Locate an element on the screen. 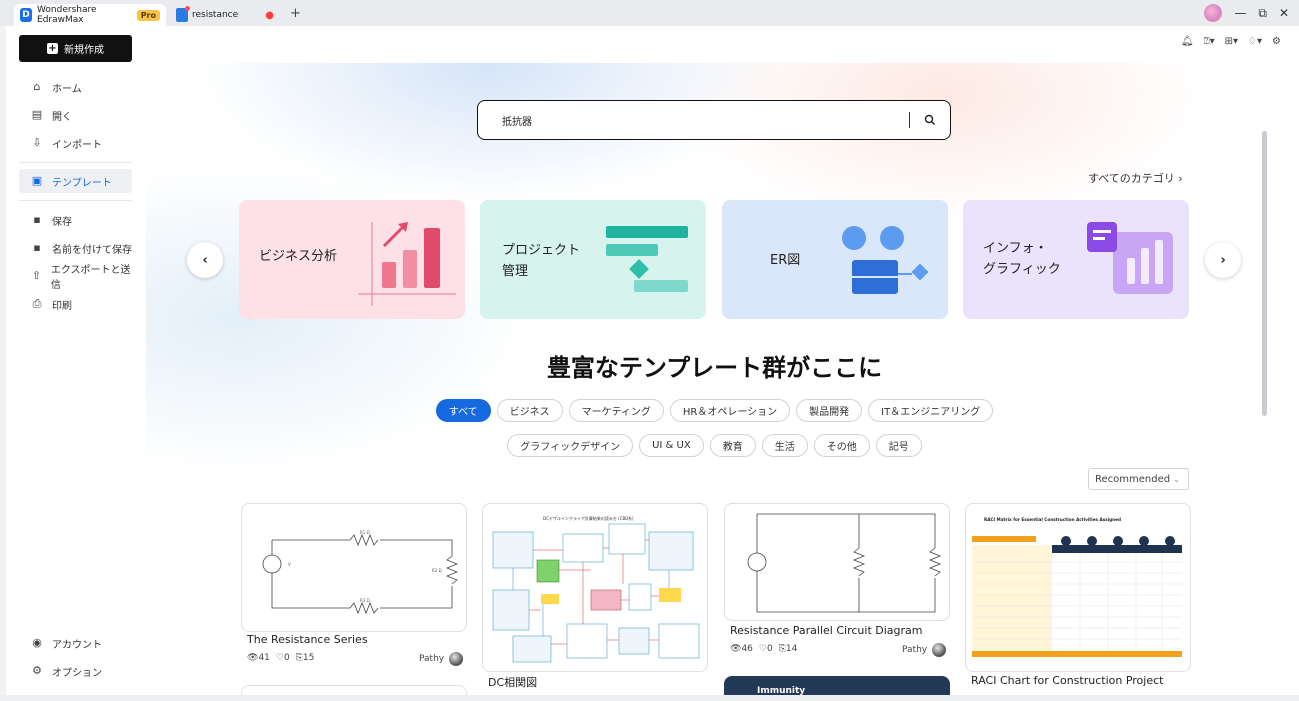 The image size is (1299, 701). plus-icon: + is located at coordinates (52, 48).